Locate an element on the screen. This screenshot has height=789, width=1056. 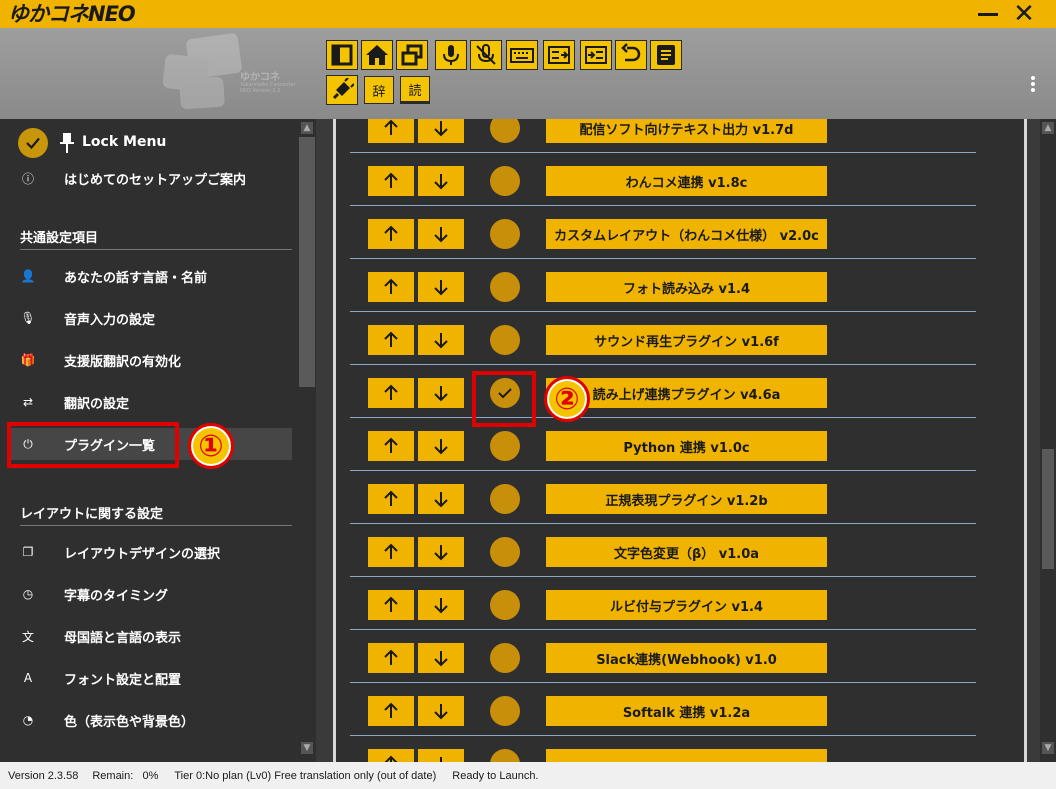
import-button is located at coordinates (596, 55).